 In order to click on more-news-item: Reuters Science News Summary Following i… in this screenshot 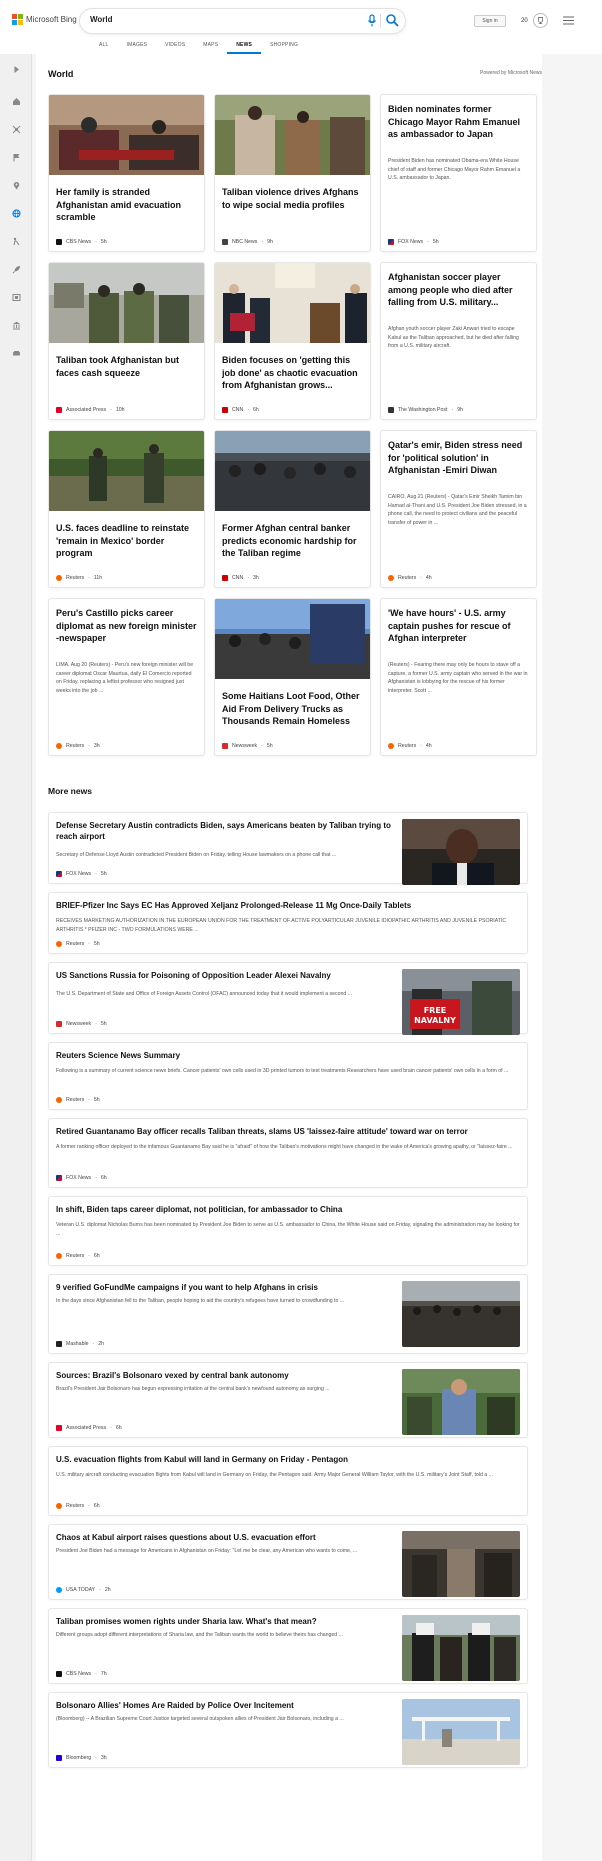, I will do `click(288, 1076)`.